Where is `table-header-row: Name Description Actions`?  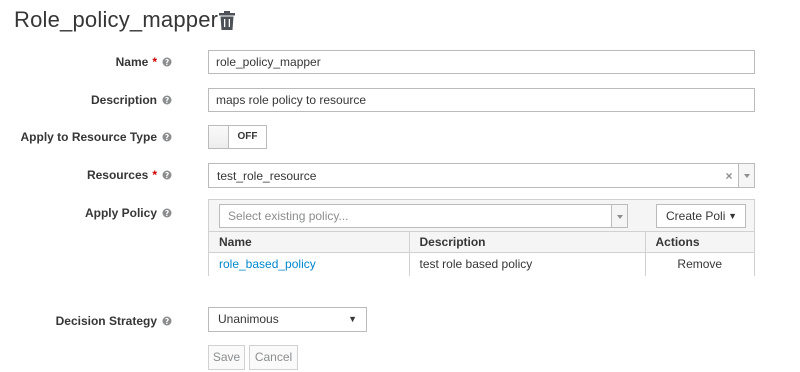
table-header-row: Name Description Actions is located at coordinates (481, 242).